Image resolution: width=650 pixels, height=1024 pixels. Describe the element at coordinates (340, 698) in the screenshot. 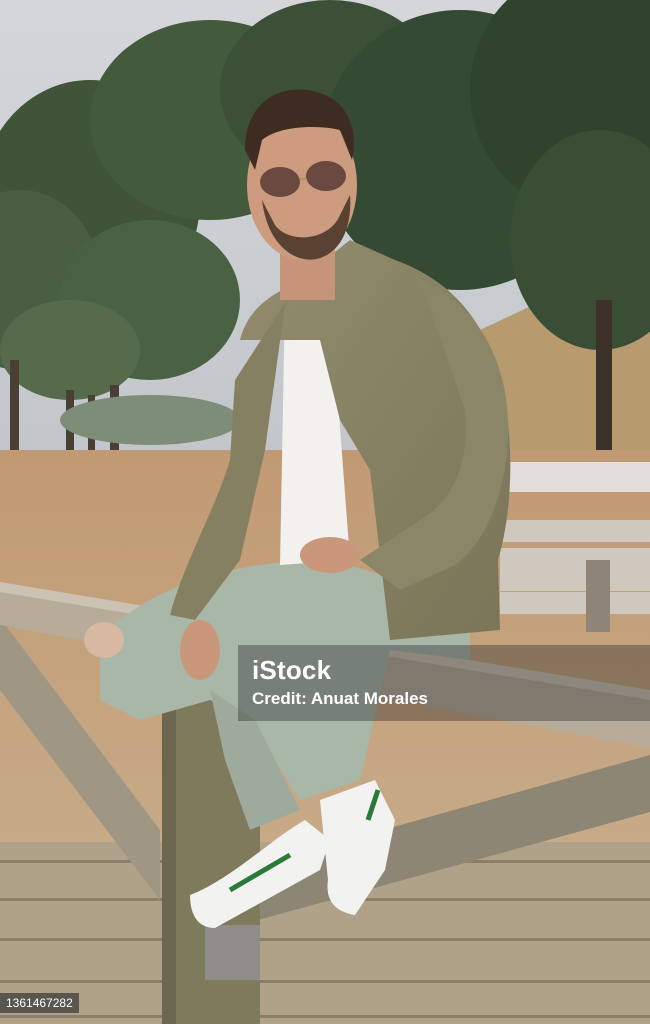

I see `photo-credit: Credit: Anuat Morales` at that location.